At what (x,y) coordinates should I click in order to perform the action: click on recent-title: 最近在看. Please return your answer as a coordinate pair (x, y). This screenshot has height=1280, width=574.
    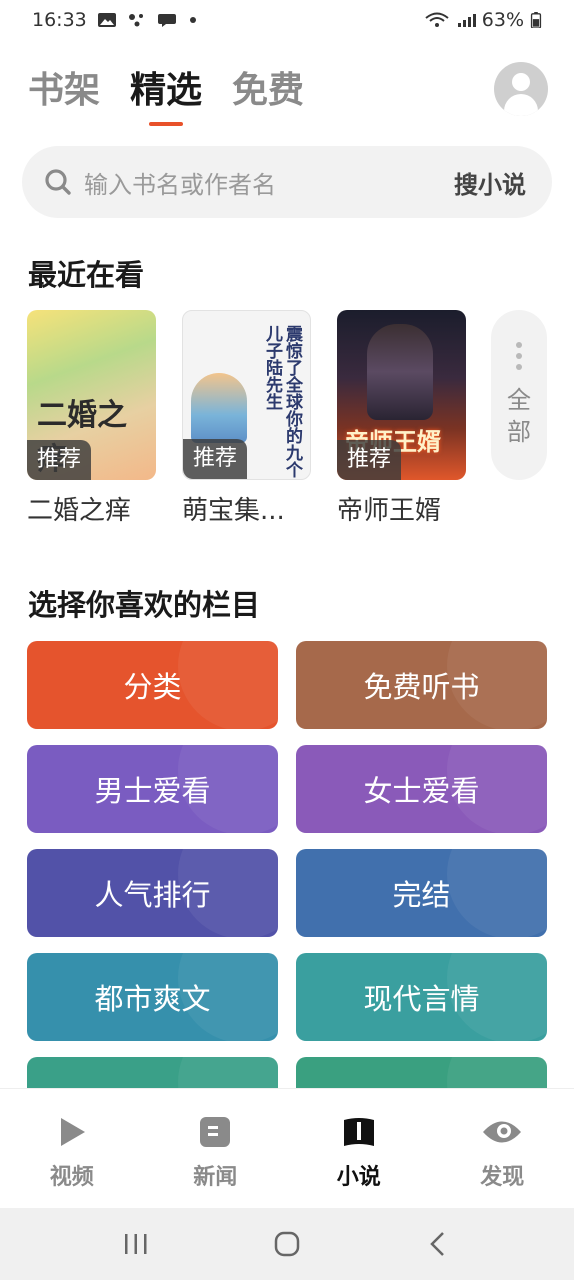
    Looking at the image, I should click on (86, 275).